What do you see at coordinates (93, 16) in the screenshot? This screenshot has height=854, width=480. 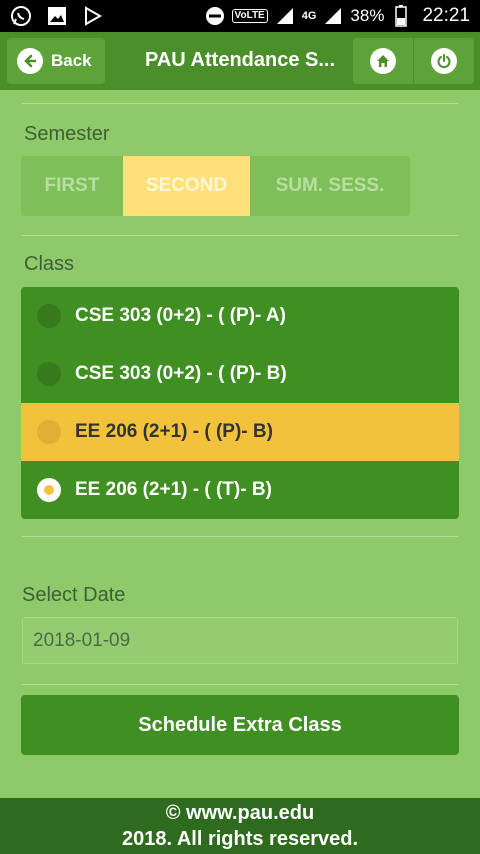 I see `play-store-icon` at bounding box center [93, 16].